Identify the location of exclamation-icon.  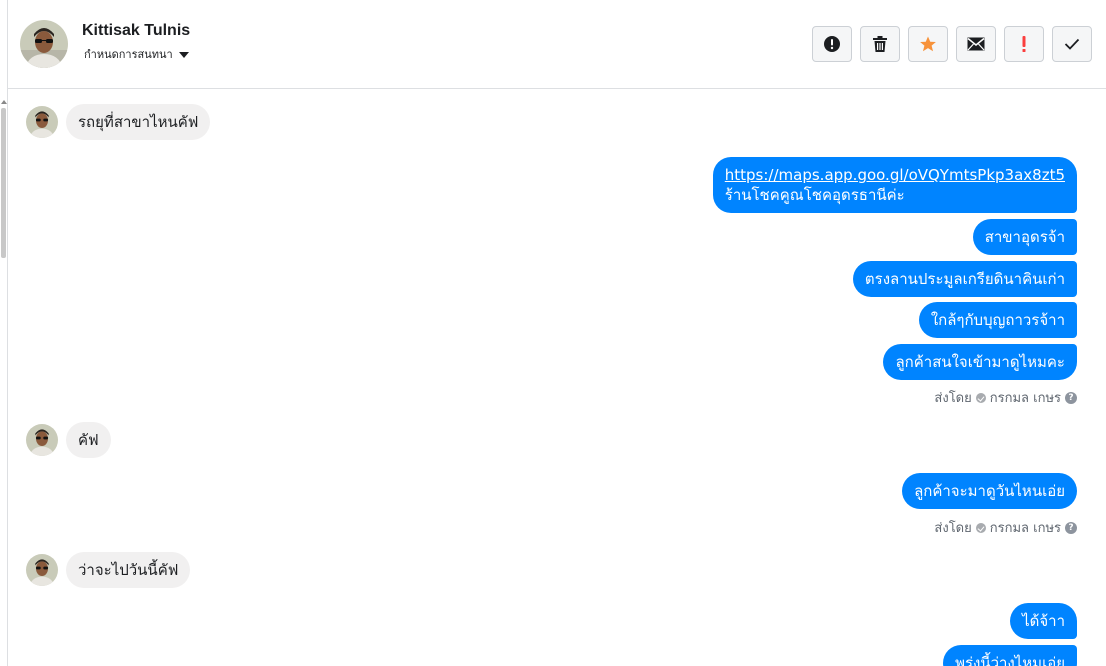
(1024, 44).